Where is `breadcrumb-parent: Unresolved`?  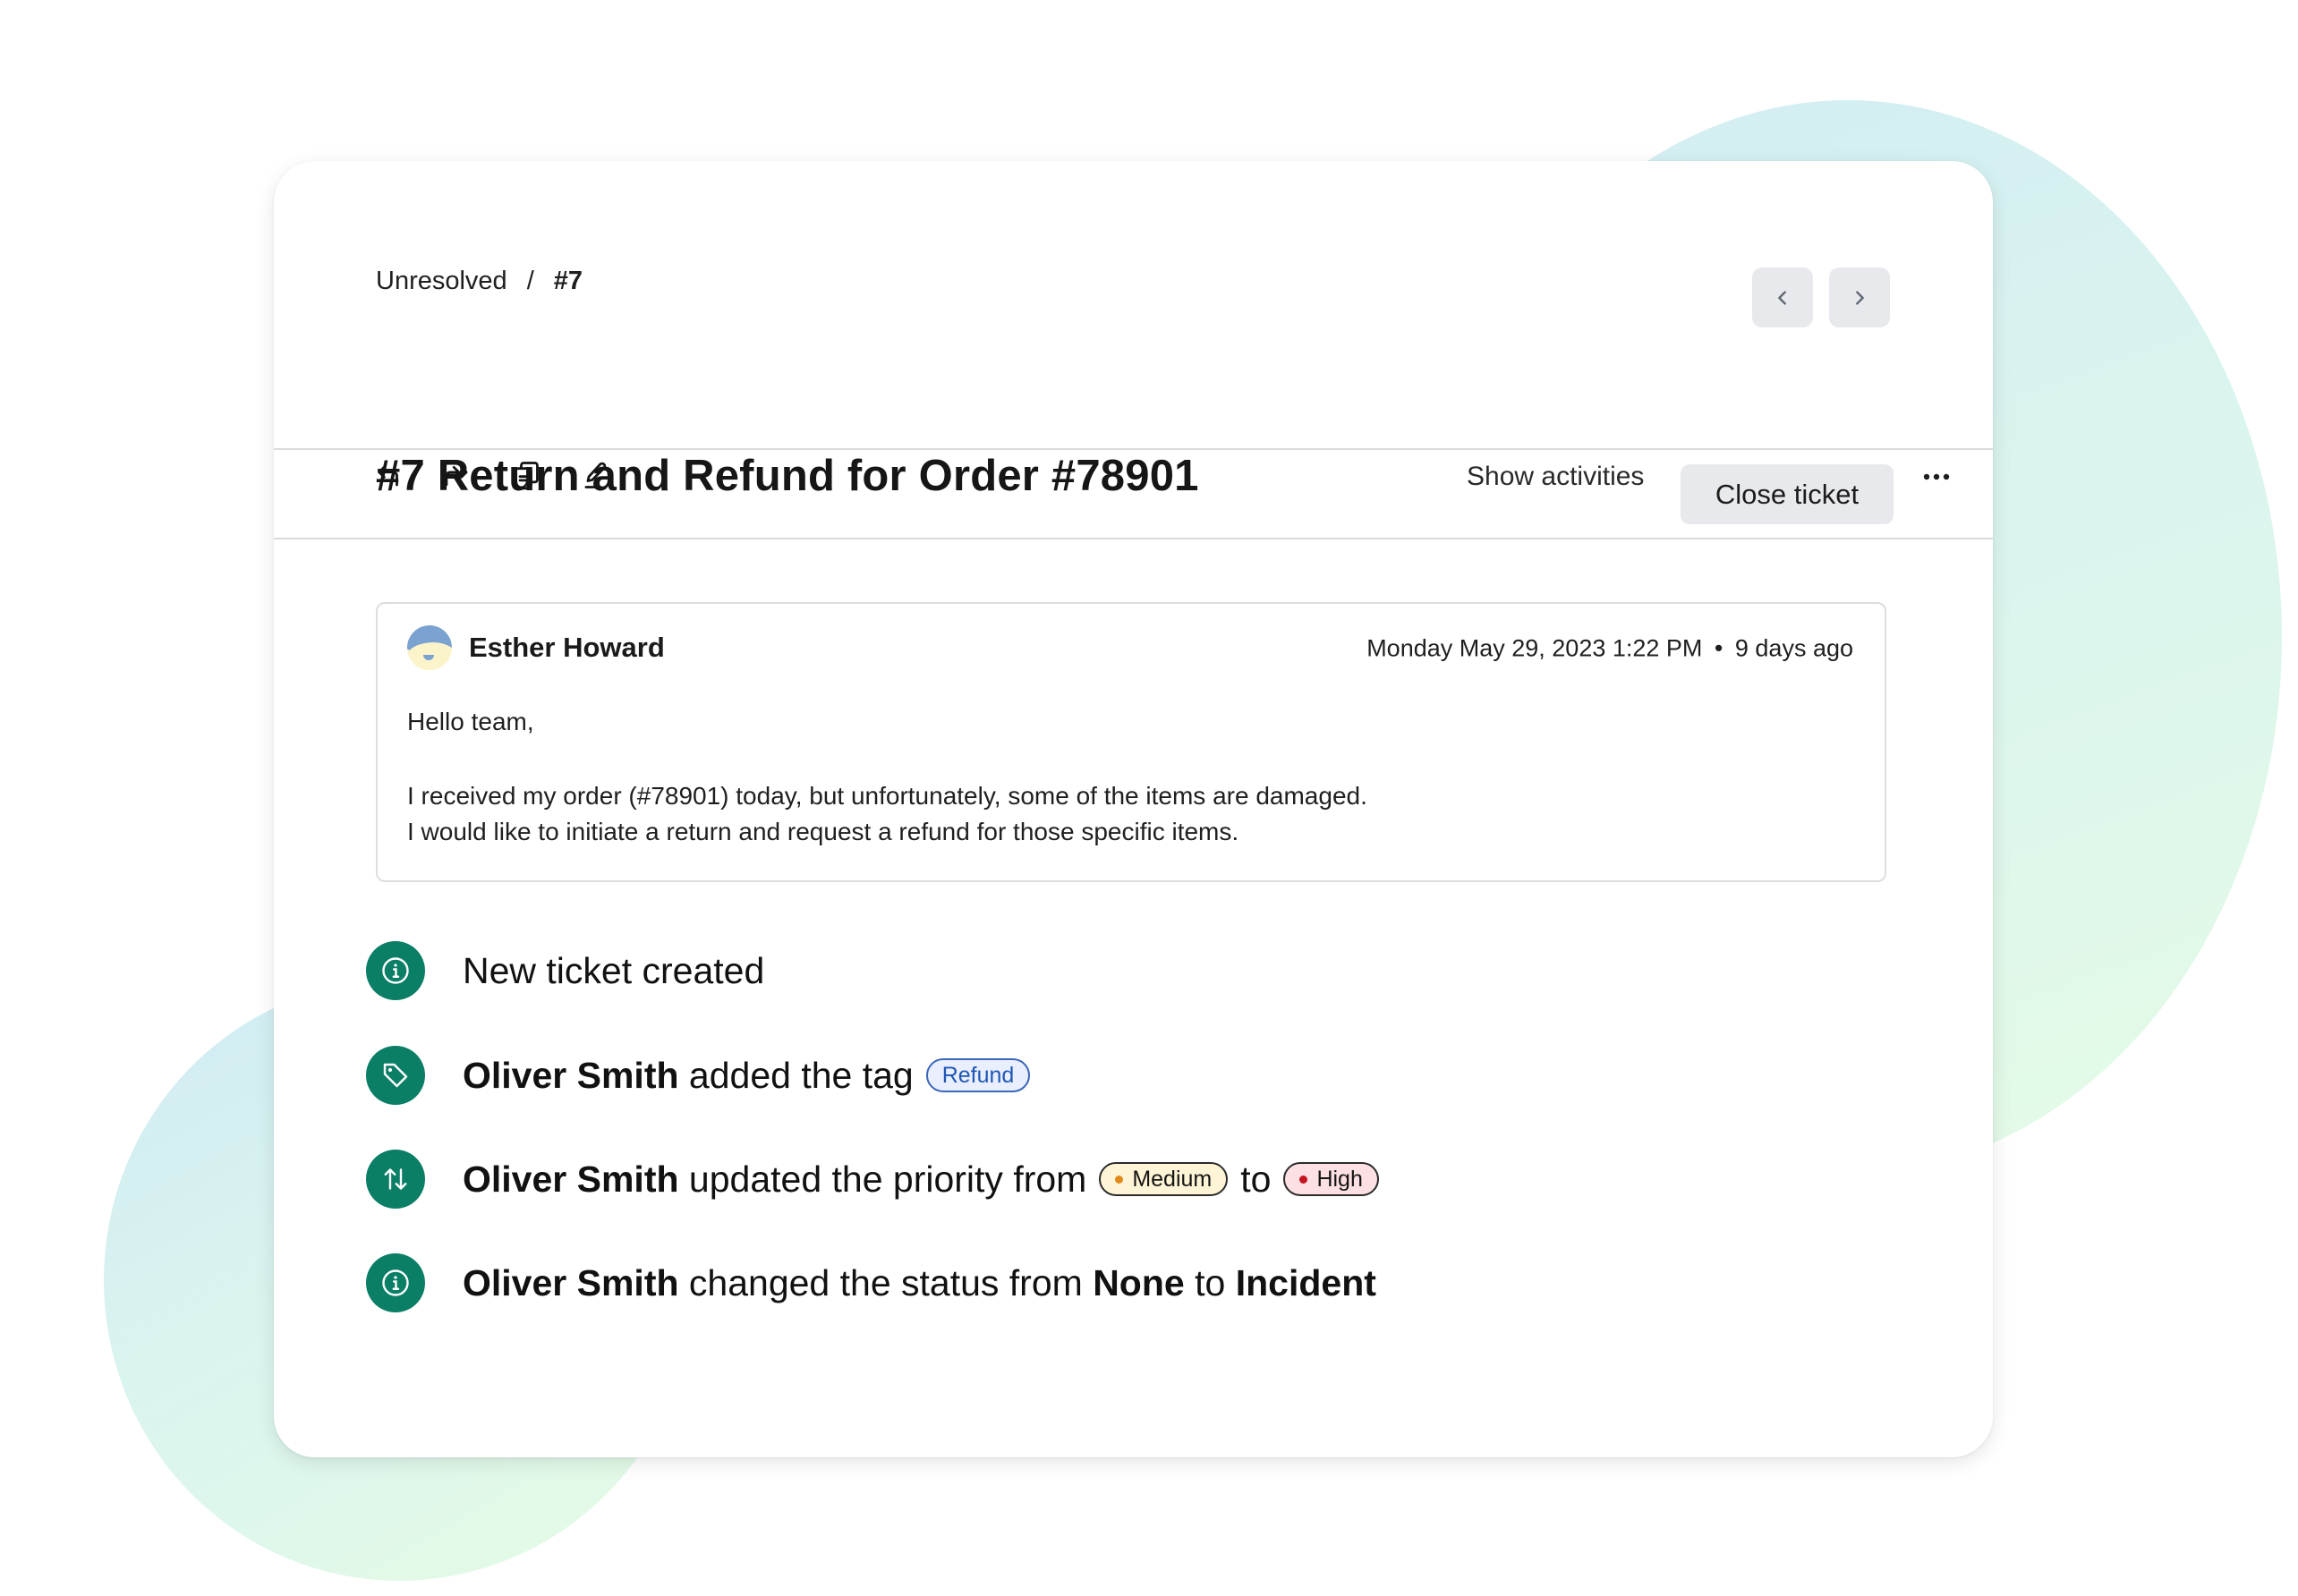 breadcrumb-parent: Unresolved is located at coordinates (441, 281).